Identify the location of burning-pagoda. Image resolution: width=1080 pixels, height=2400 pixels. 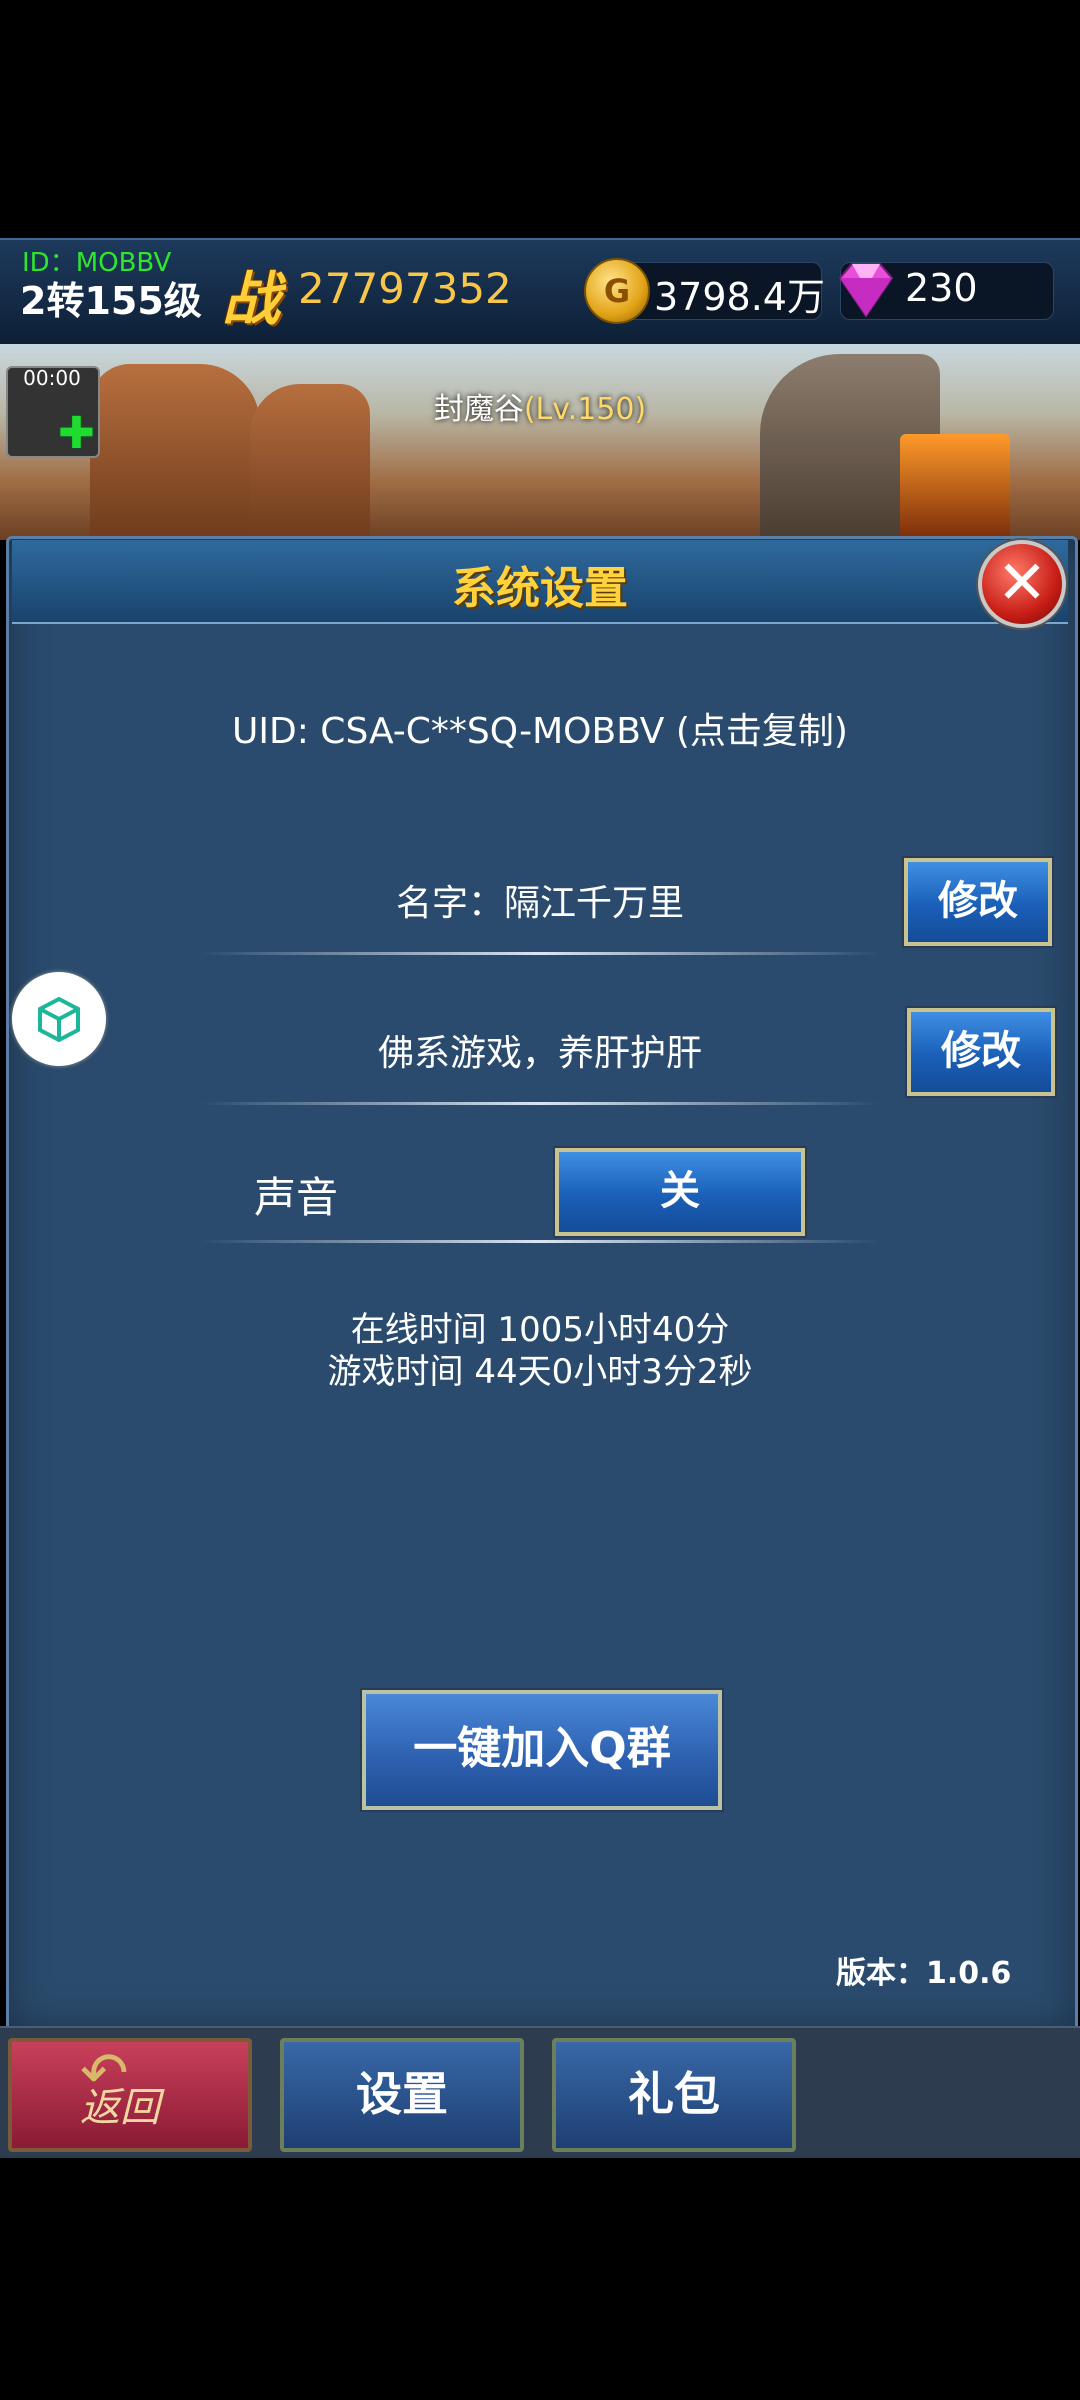
(955, 487).